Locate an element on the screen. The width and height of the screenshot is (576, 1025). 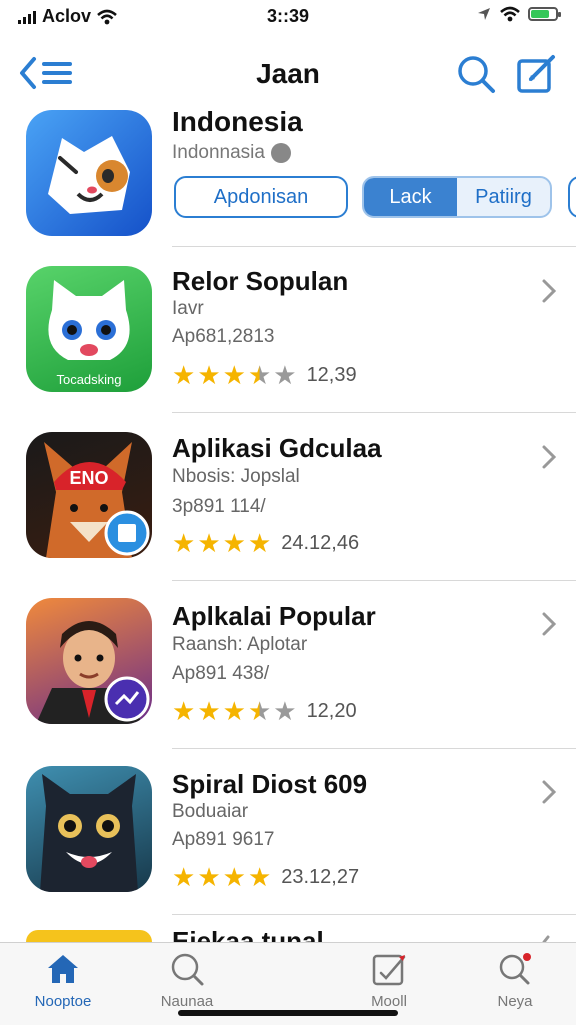
wifi-icon-right is located at coordinates (510, 14).